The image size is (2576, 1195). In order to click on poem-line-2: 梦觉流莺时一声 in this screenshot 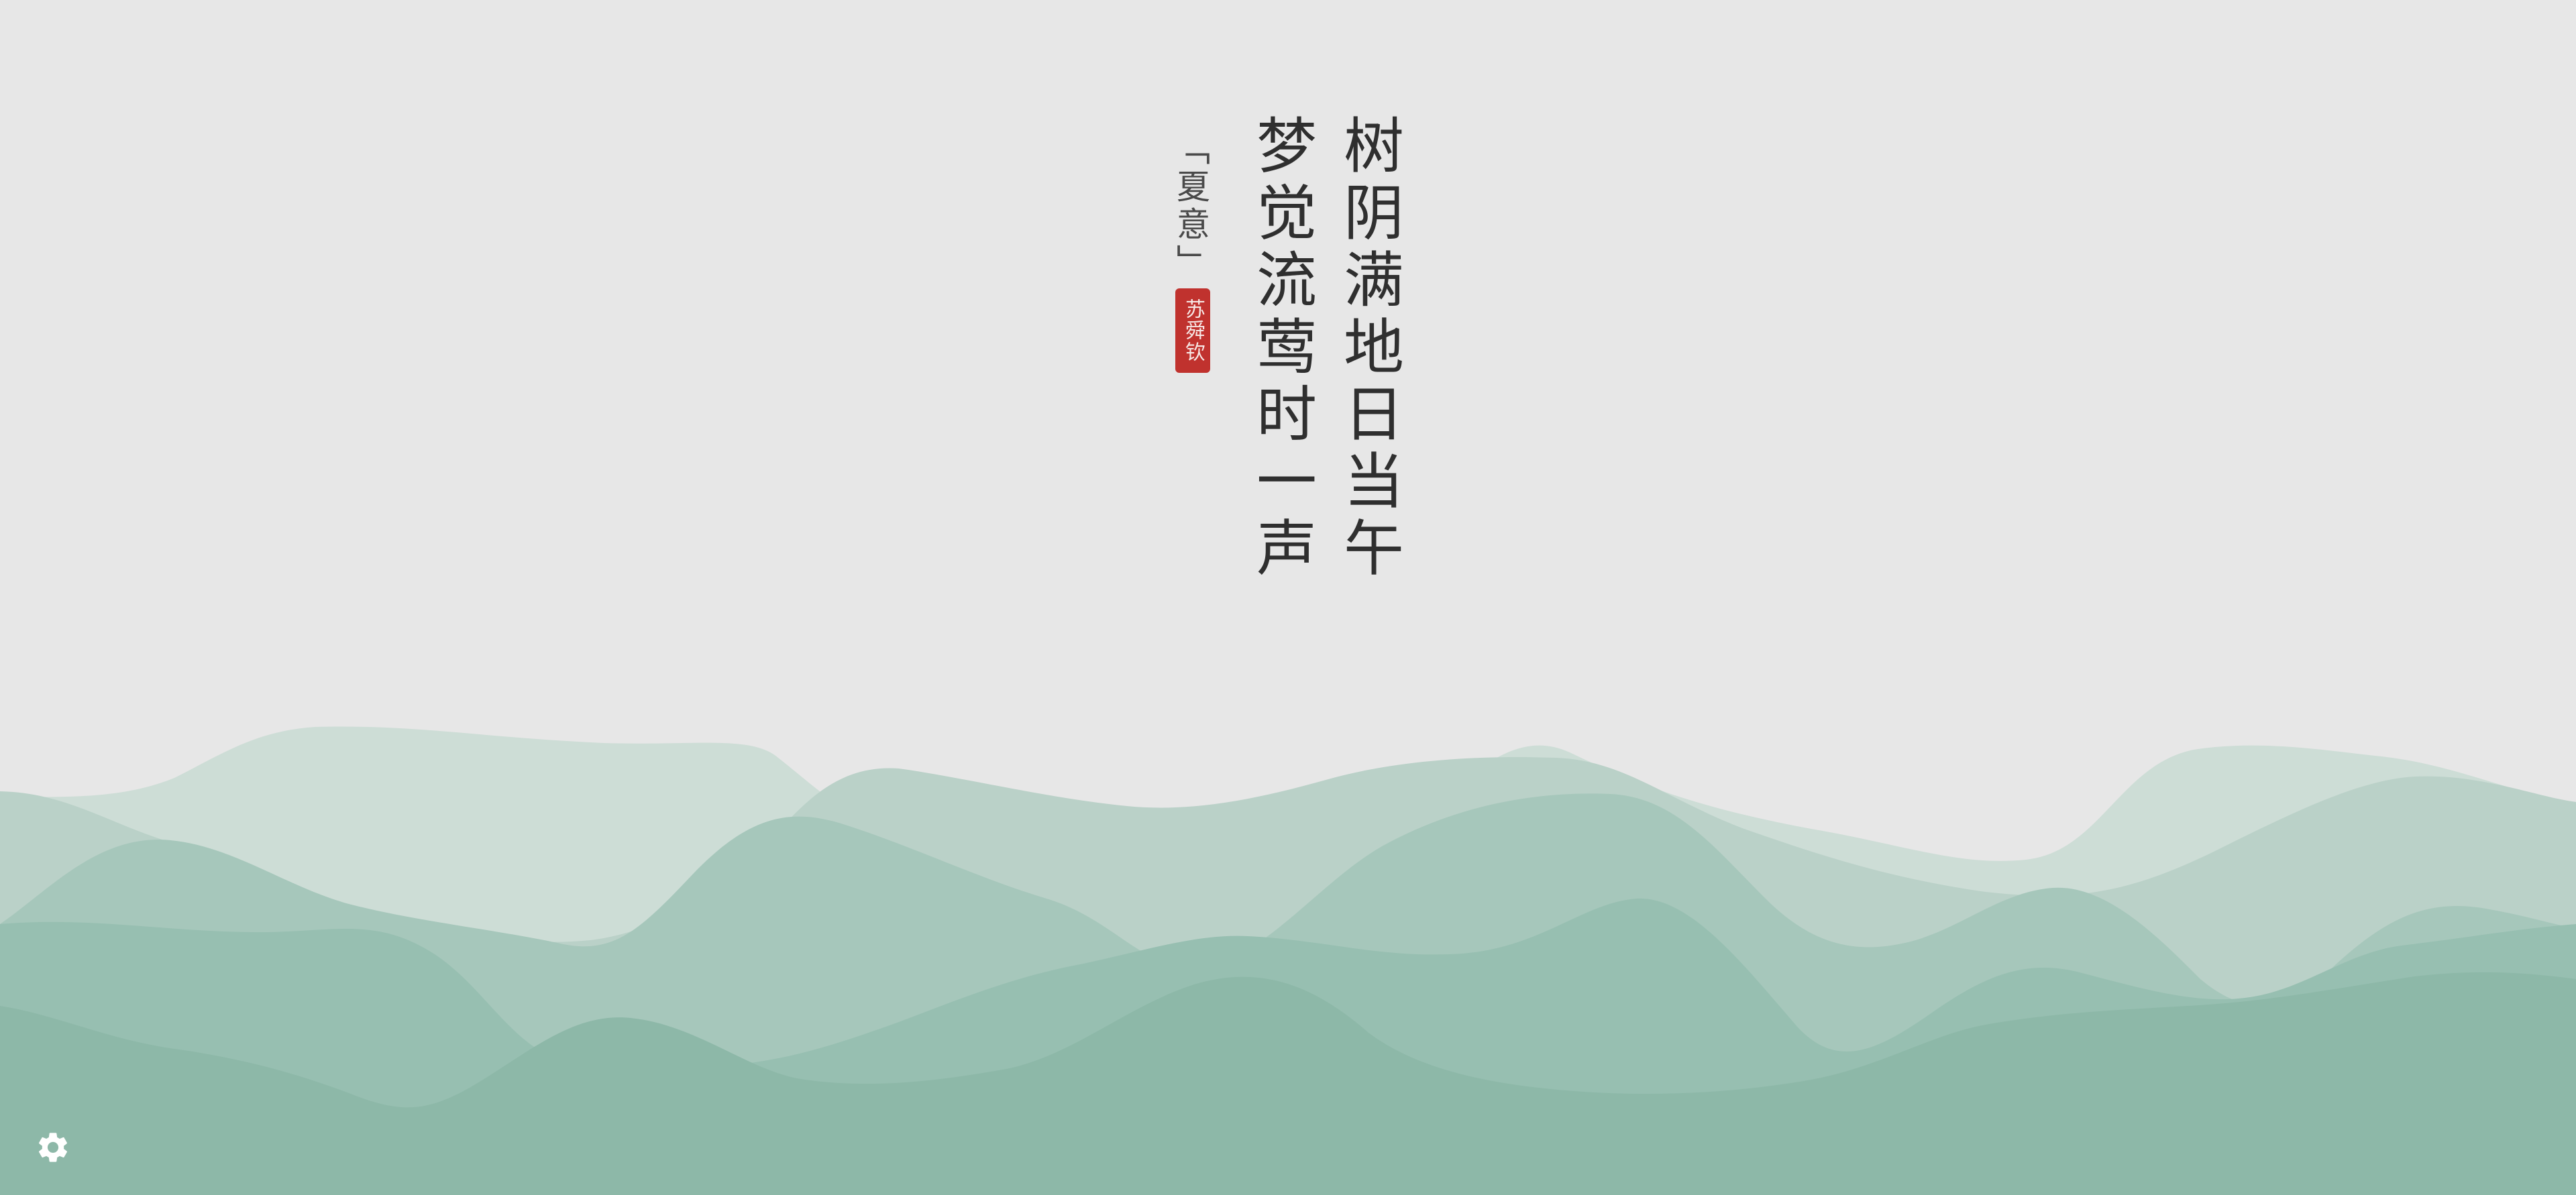, I will do `click(1281, 348)`.